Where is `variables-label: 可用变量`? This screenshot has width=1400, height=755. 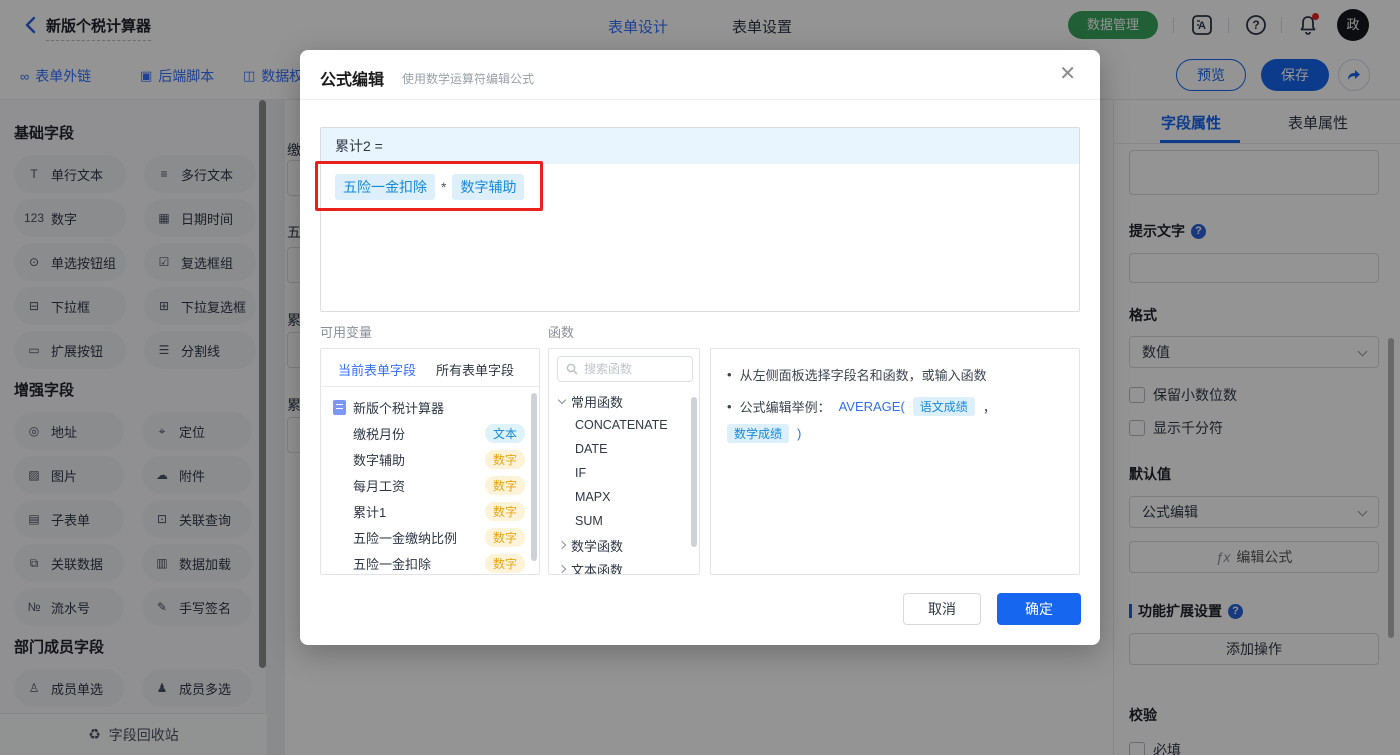 variables-label: 可用变量 is located at coordinates (346, 332).